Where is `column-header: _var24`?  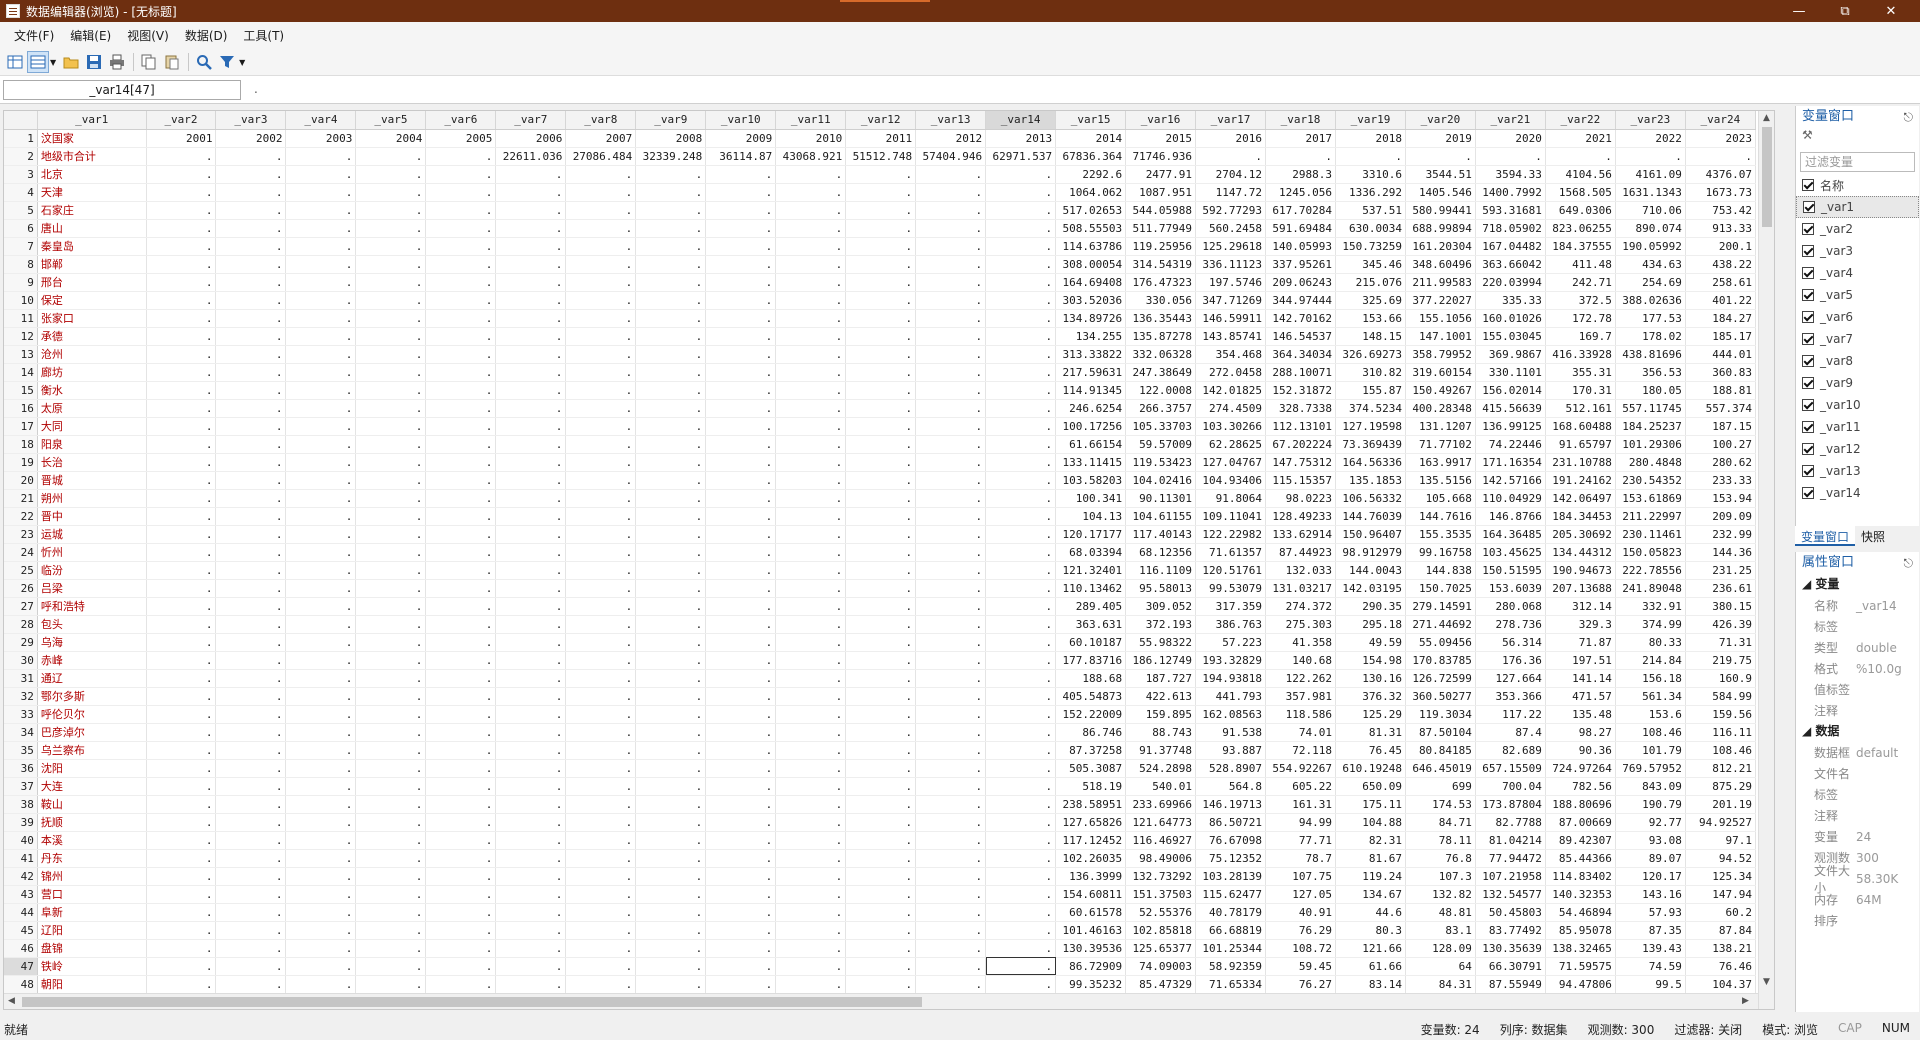
column-header: _var24 is located at coordinates (1721, 120).